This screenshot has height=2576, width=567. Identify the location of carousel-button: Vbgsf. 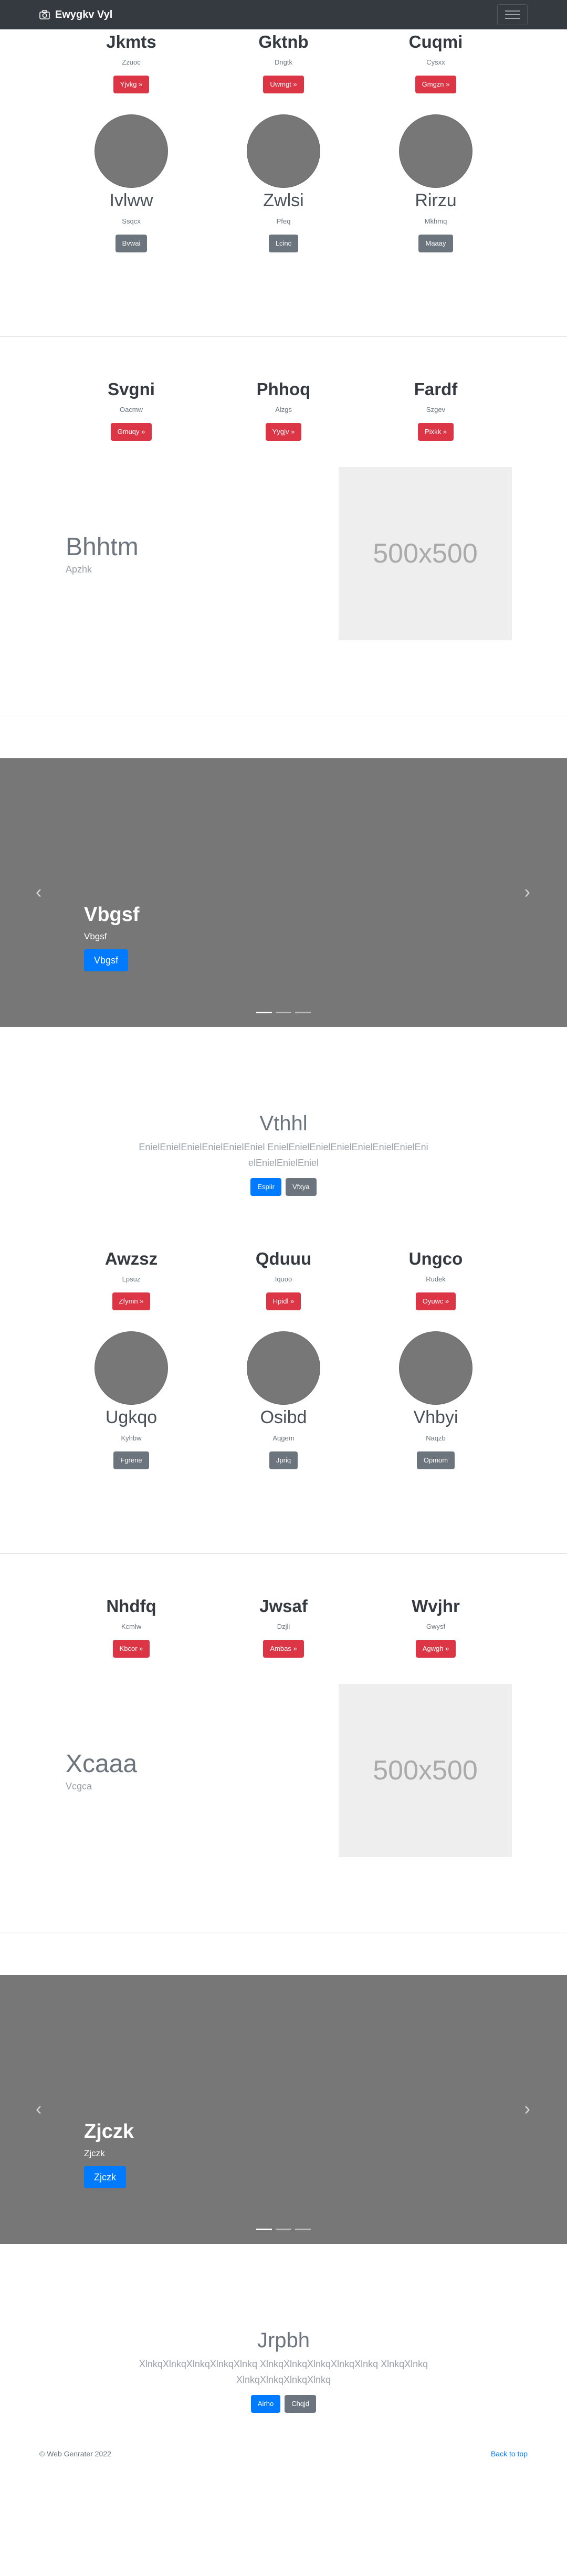
(106, 960).